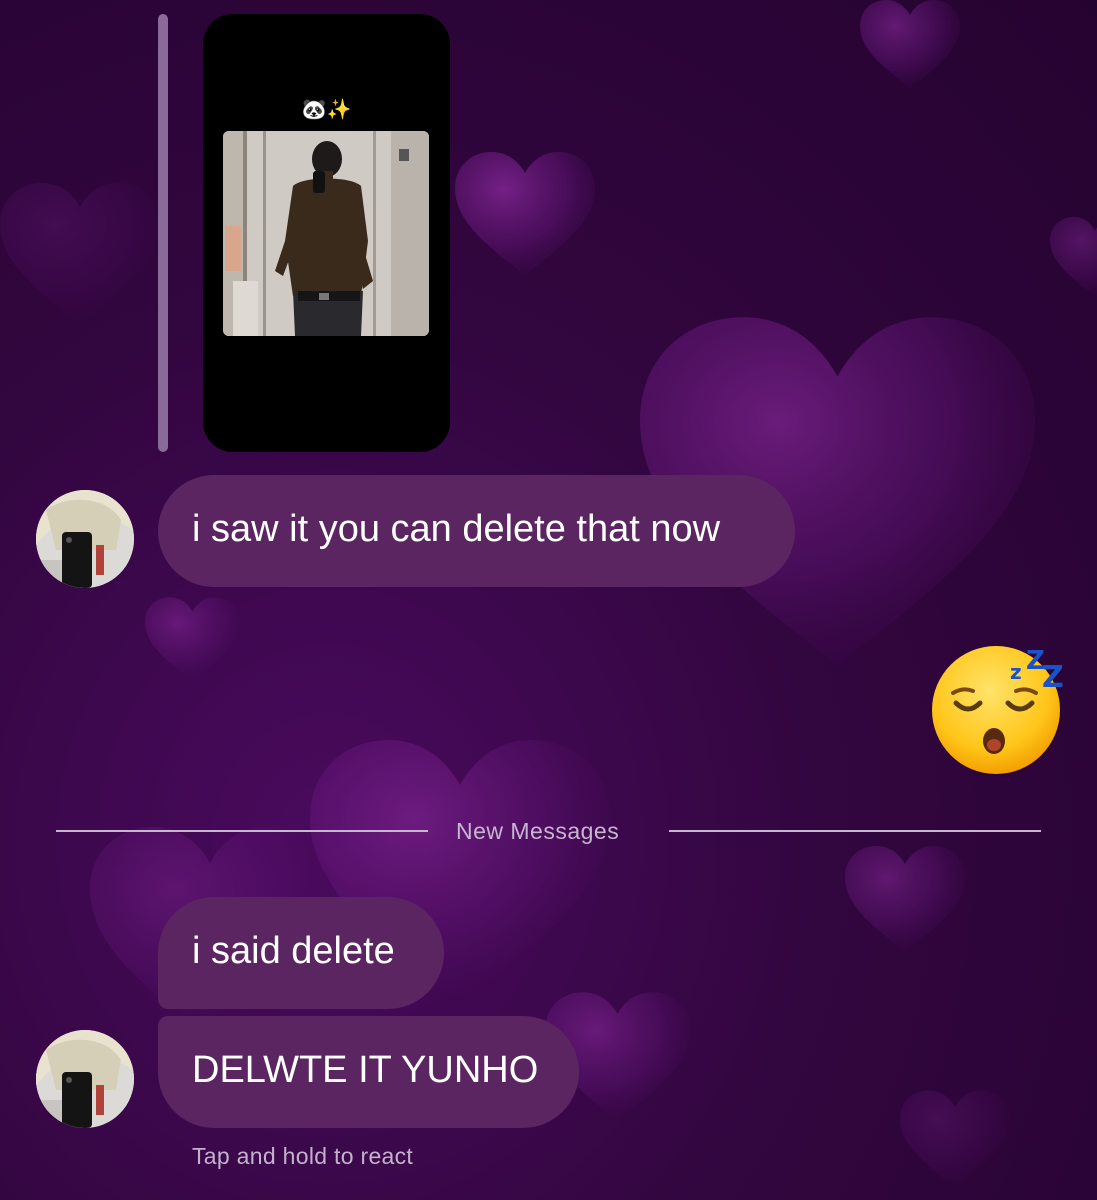  Describe the element at coordinates (998, 710) in the screenshot. I see `sleeping-face-icon: z Z Z` at that location.